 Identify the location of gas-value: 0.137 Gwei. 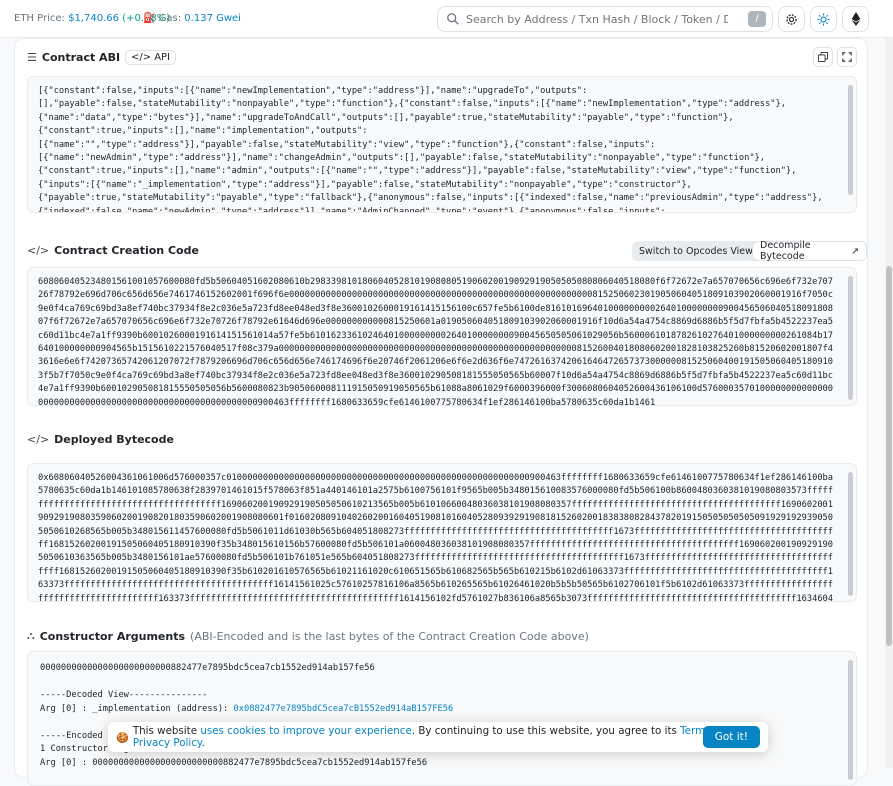
(212, 18).